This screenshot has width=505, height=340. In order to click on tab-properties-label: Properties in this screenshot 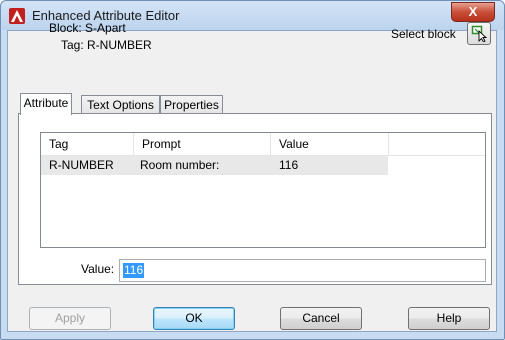, I will do `click(191, 105)`.